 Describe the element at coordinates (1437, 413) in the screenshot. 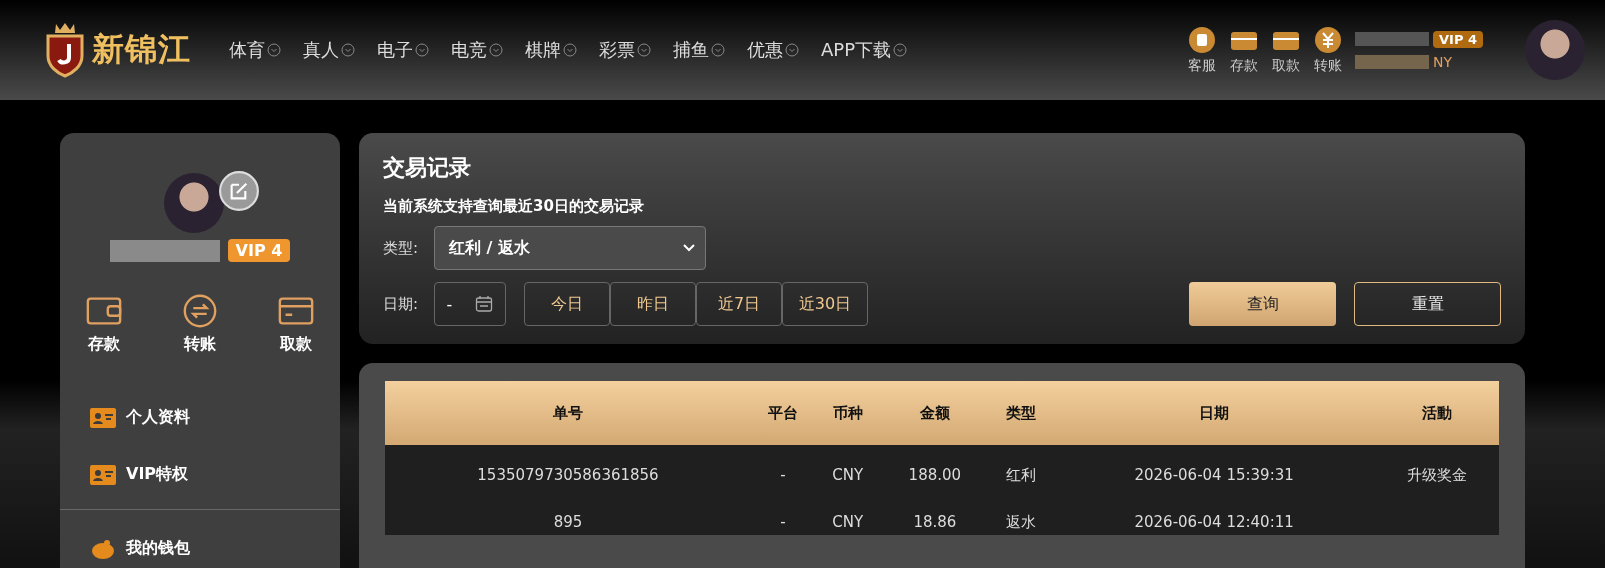

I see `column-header: 活動` at that location.